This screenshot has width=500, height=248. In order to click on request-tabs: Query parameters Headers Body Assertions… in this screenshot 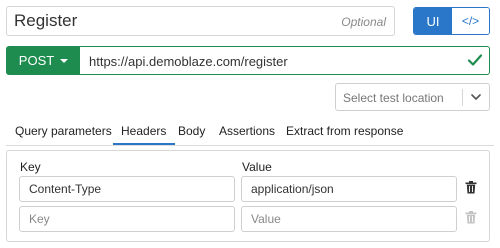, I will do `click(250, 132)`.